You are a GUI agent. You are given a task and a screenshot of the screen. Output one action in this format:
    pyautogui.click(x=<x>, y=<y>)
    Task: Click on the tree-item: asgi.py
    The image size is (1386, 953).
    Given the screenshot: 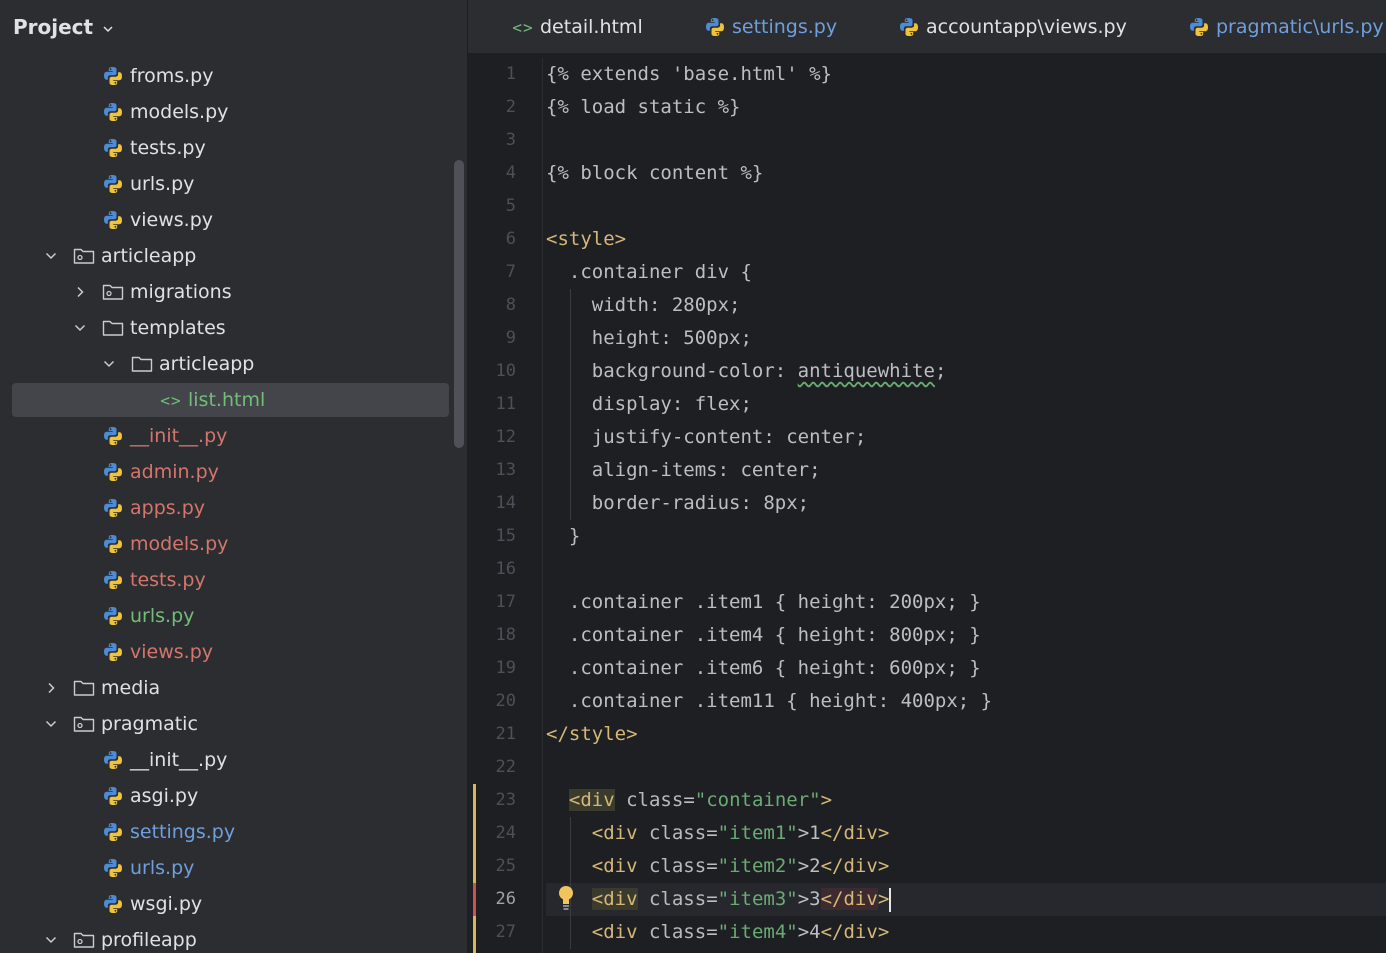 What is the action you would take?
    pyautogui.click(x=226, y=796)
    